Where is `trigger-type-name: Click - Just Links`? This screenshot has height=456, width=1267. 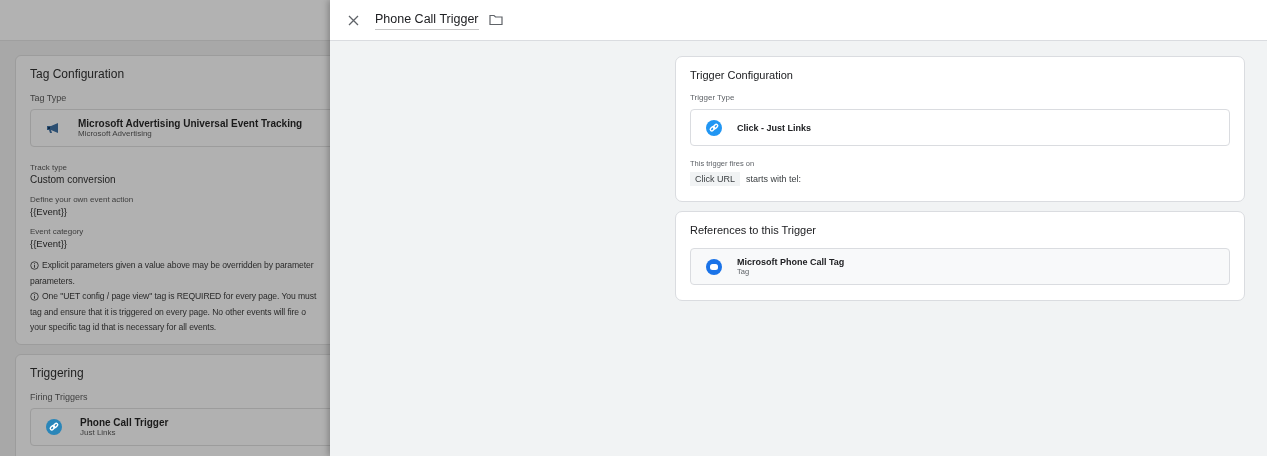
trigger-type-name: Click - Just Links is located at coordinates (774, 127).